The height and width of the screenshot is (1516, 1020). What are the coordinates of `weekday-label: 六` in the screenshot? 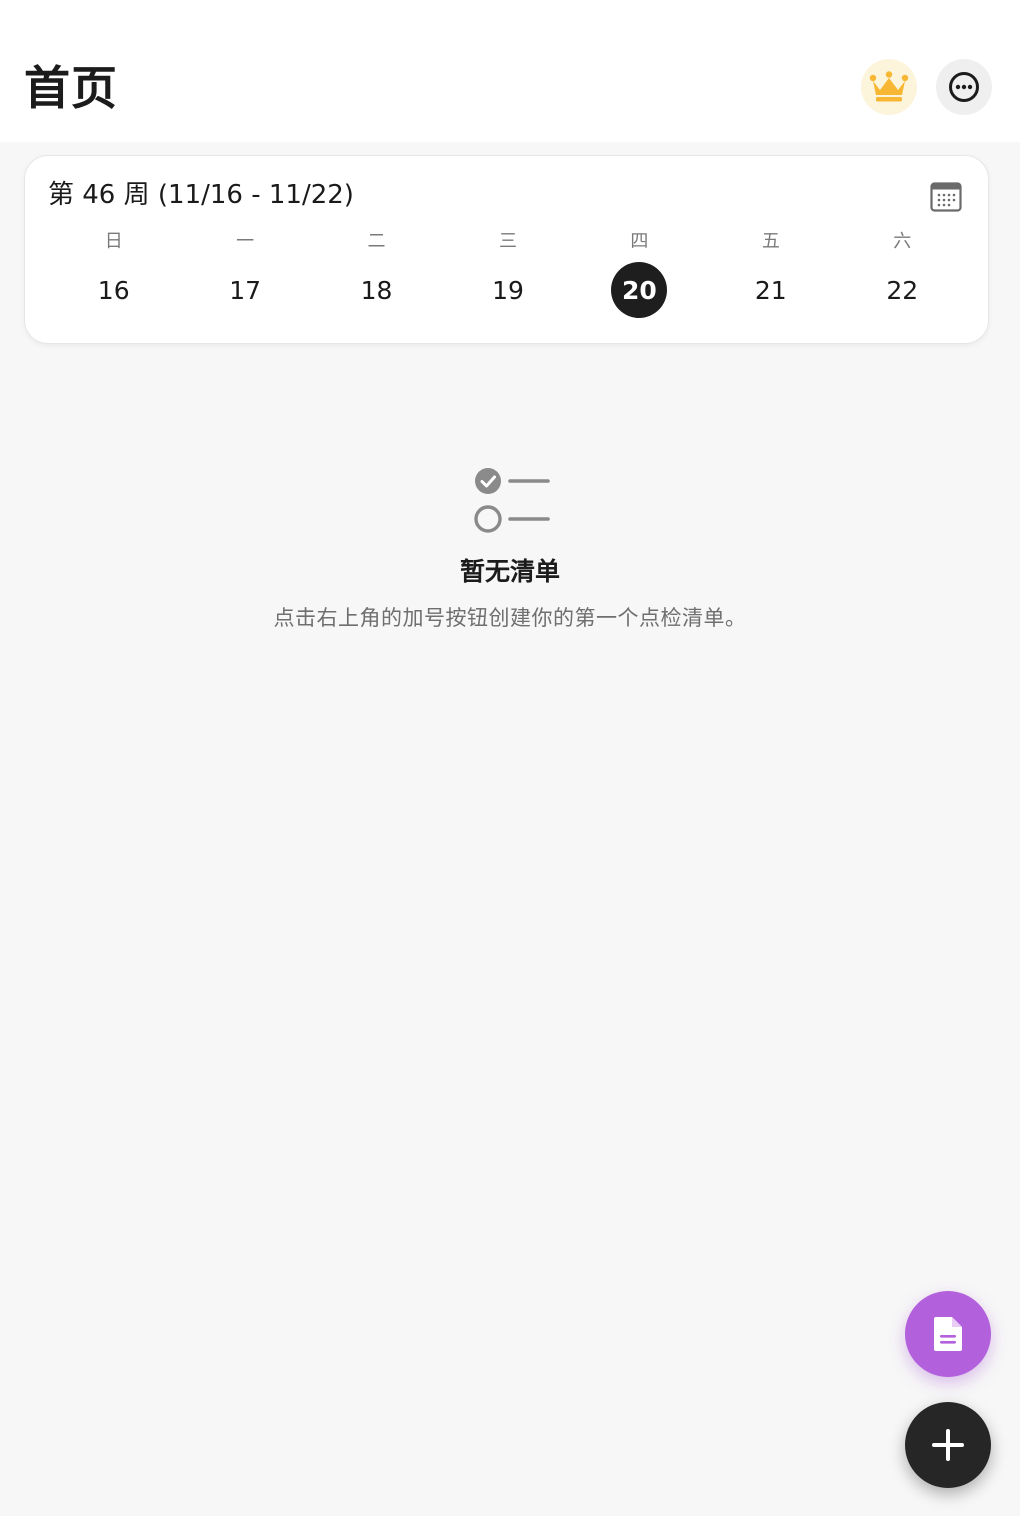 It's located at (902, 241).